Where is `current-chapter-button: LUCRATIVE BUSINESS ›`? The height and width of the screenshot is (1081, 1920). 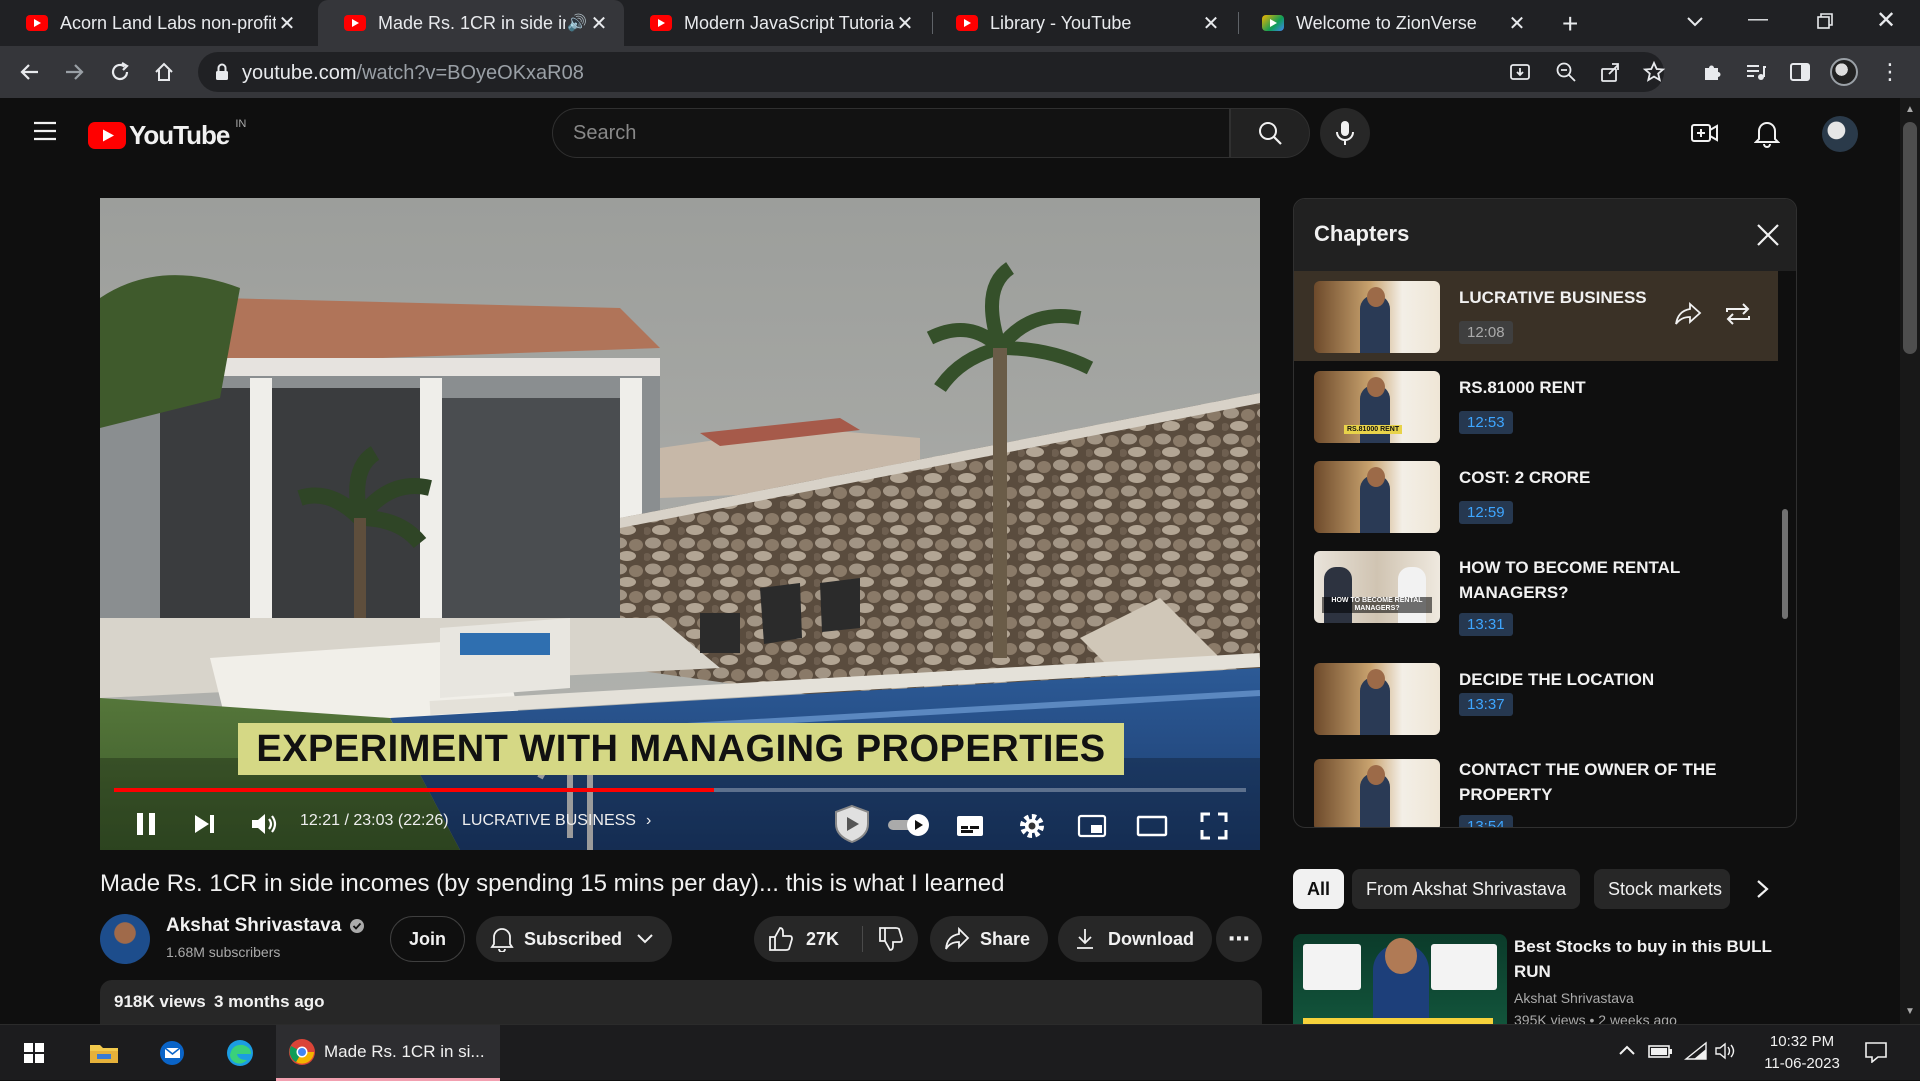 current-chapter-button: LUCRATIVE BUSINESS › is located at coordinates (556, 821).